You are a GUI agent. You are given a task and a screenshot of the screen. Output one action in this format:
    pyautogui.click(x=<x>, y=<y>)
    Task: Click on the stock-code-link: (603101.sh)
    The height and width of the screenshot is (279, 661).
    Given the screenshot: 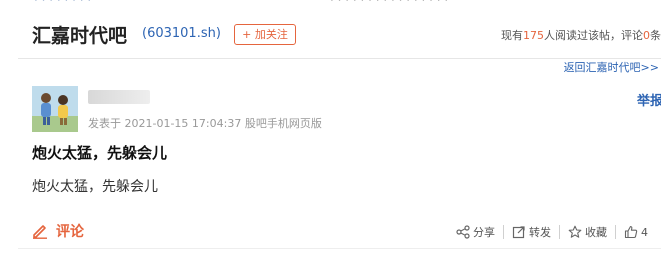 What is the action you would take?
    pyautogui.click(x=181, y=33)
    